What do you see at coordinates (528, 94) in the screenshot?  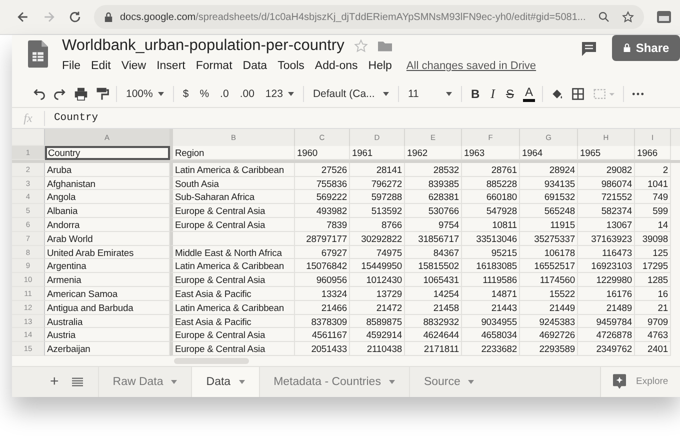 I see `text-color-button: A` at bounding box center [528, 94].